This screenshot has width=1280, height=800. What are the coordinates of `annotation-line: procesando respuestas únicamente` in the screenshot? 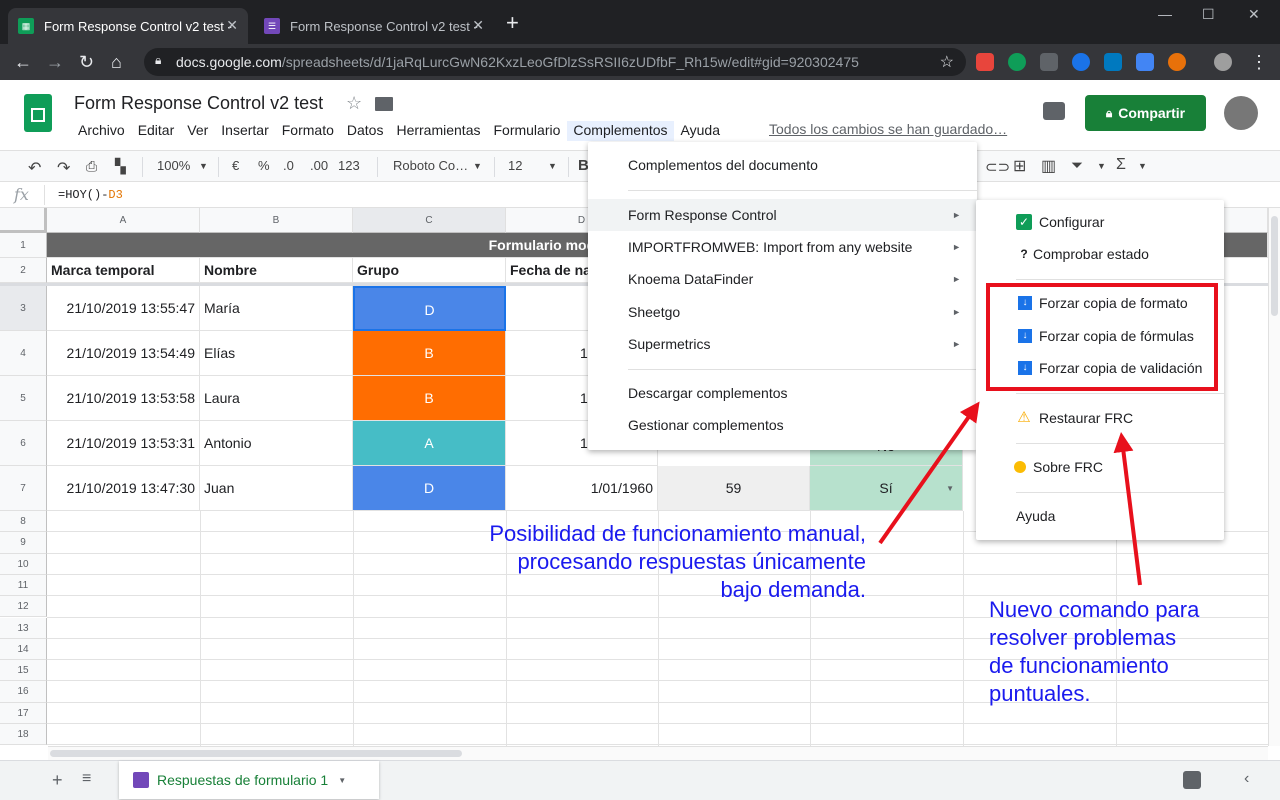 It's located at (691, 561).